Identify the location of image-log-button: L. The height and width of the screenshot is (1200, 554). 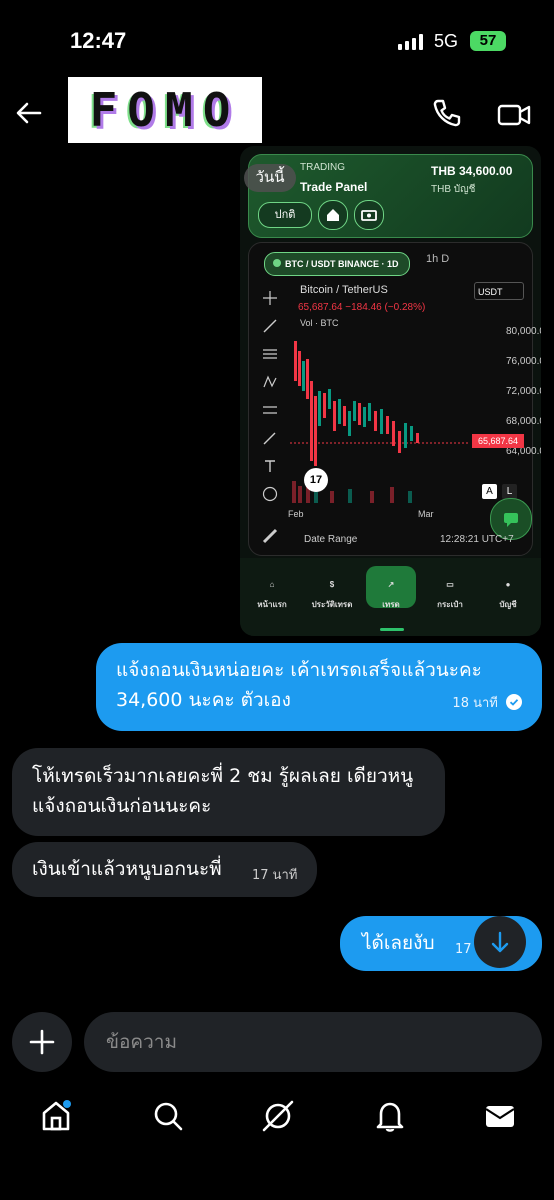
(509, 491).